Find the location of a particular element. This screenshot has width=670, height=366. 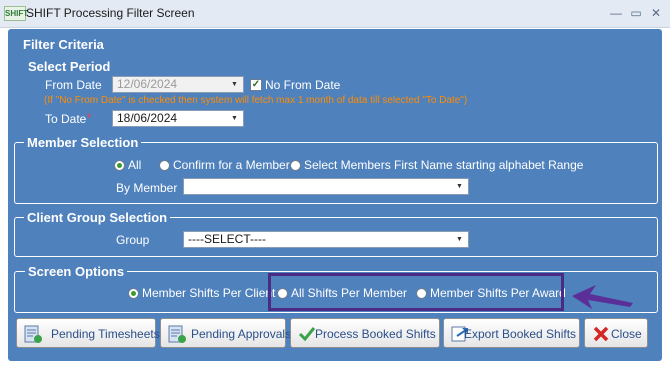

radio-all is located at coordinates (119, 165).